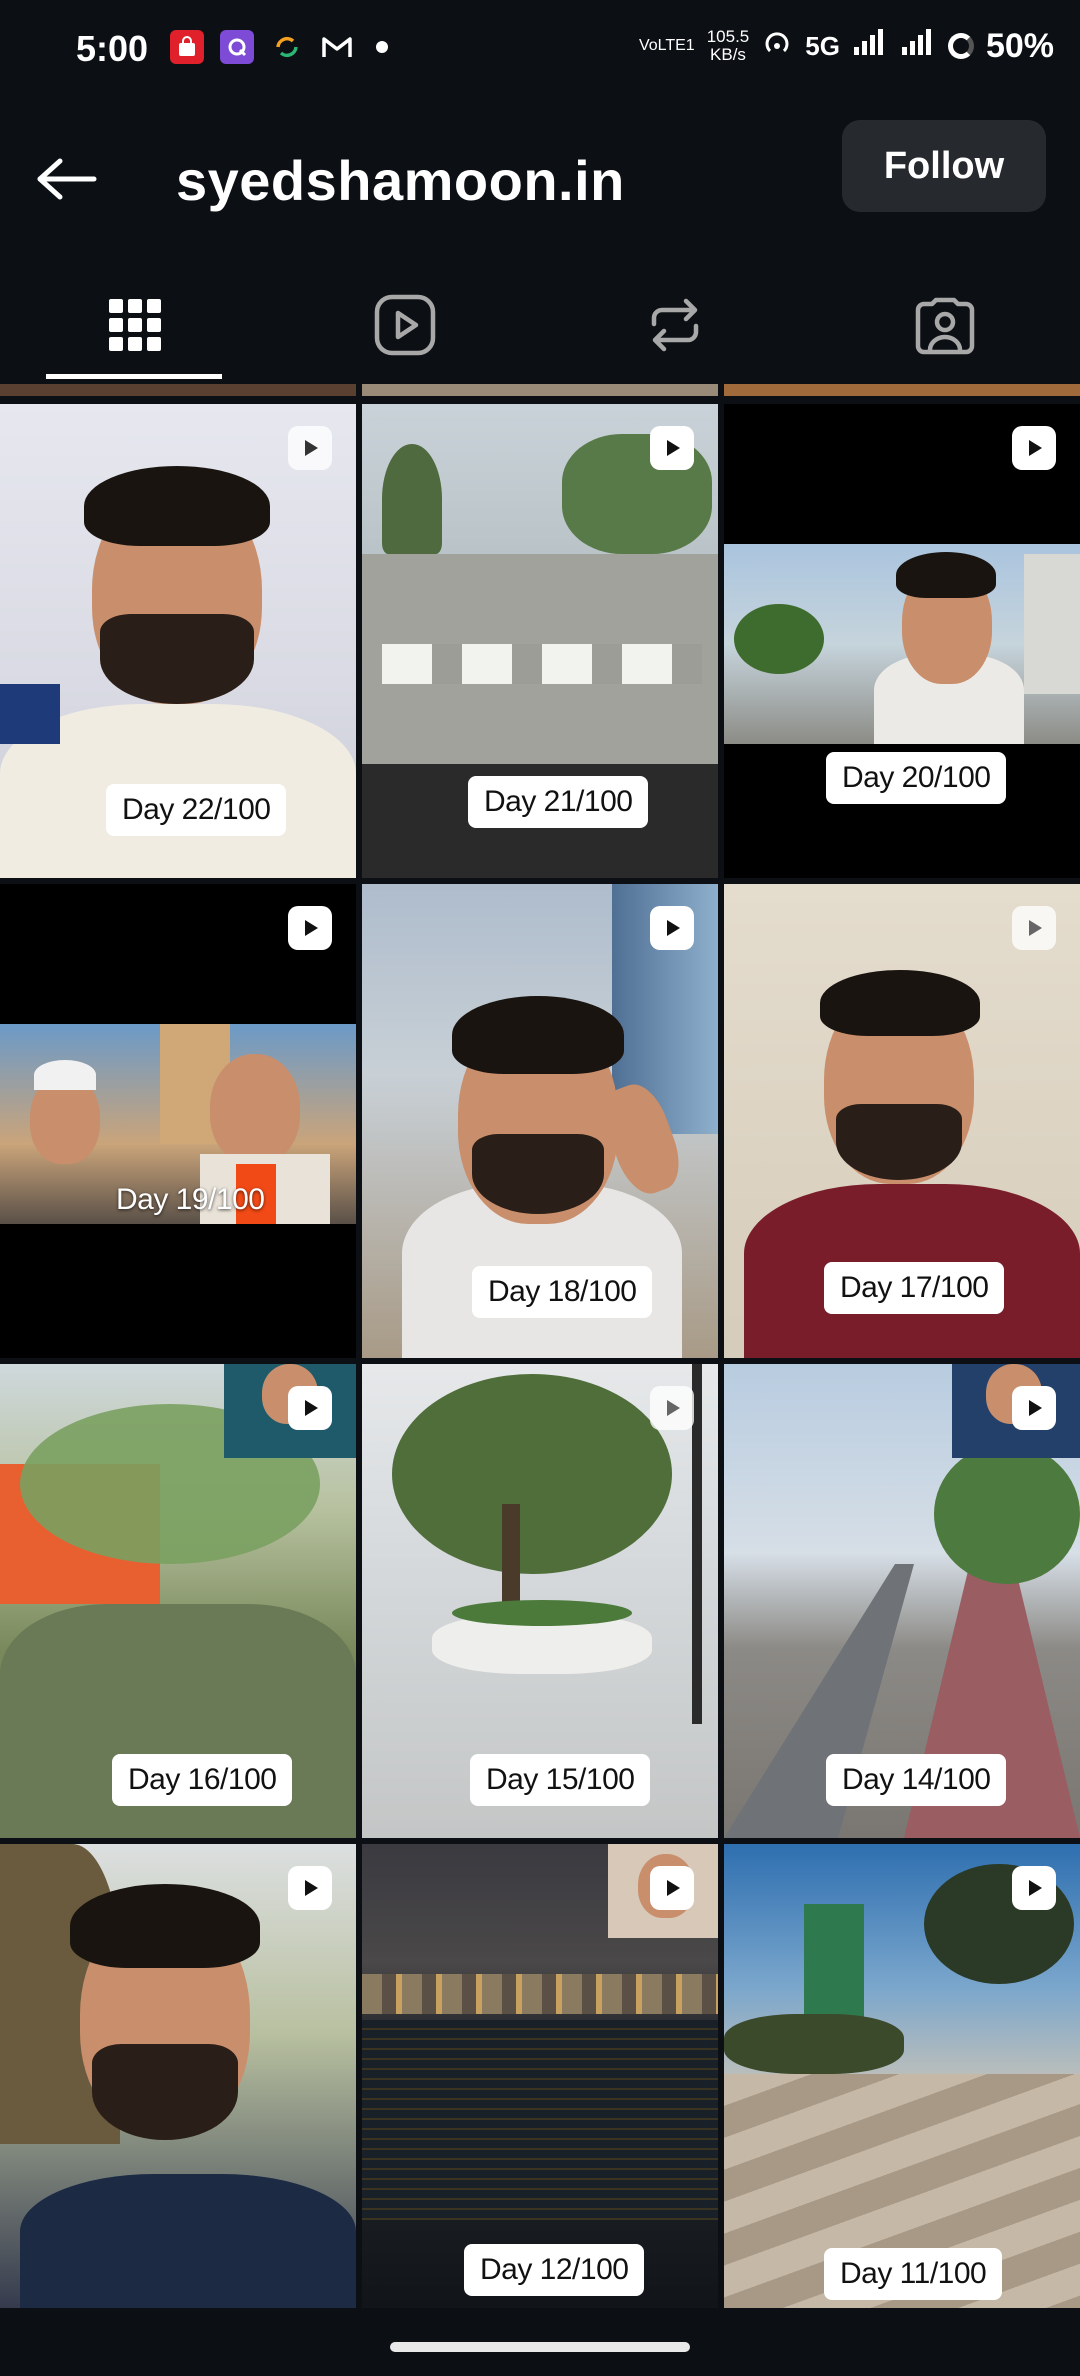  Describe the element at coordinates (540, 641) in the screenshot. I see `post-tile: Day 21/100` at that location.